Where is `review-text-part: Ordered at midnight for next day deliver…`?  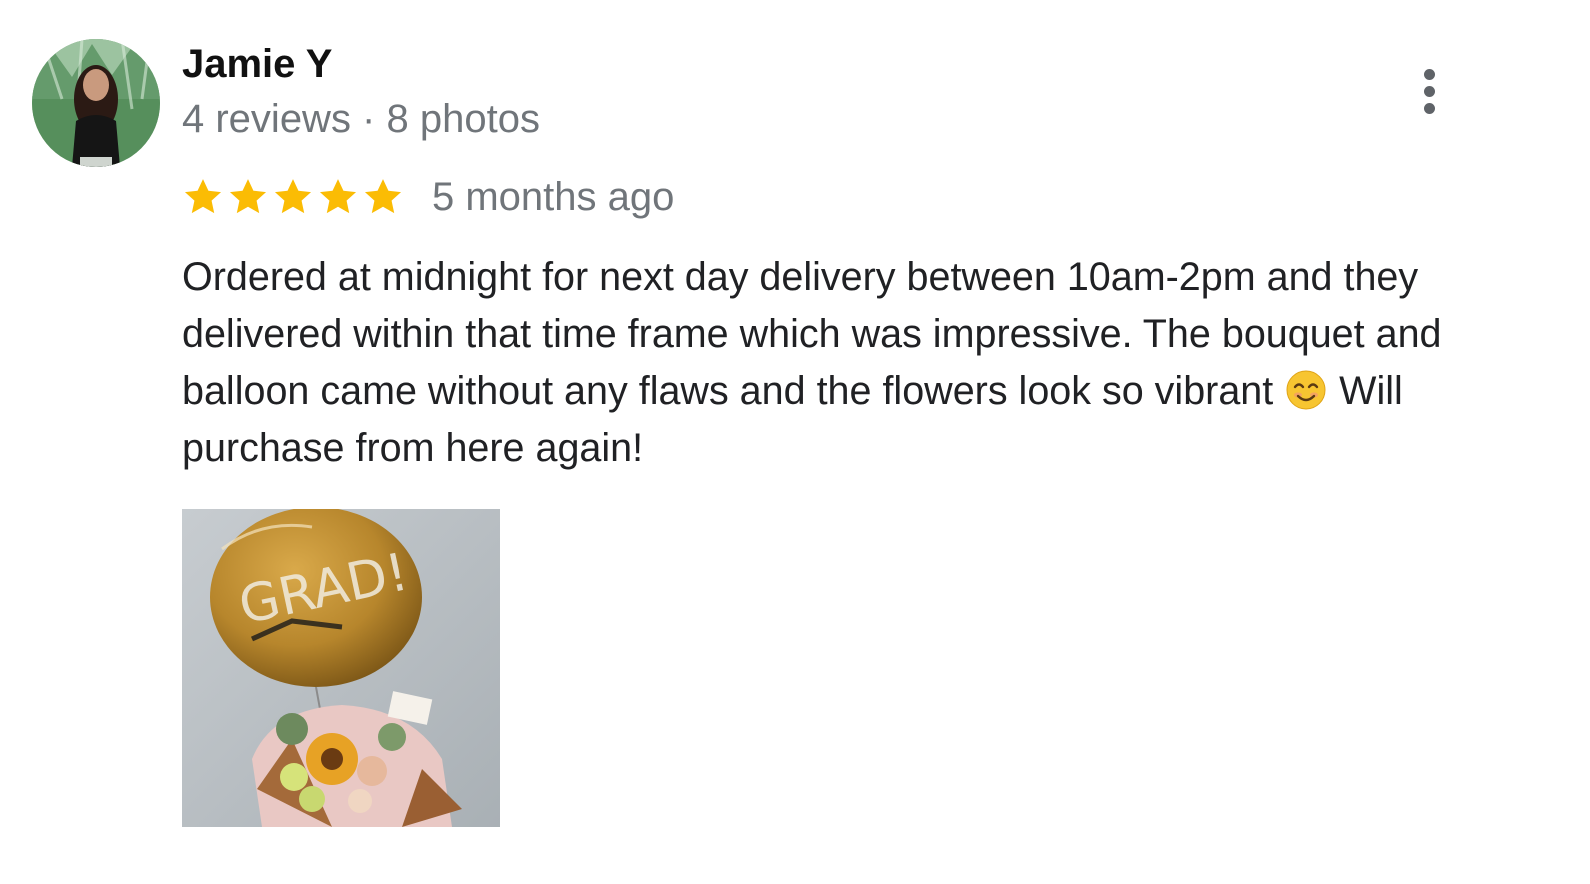 review-text-part: Ordered at midnight for next day deliver… is located at coordinates (812, 334).